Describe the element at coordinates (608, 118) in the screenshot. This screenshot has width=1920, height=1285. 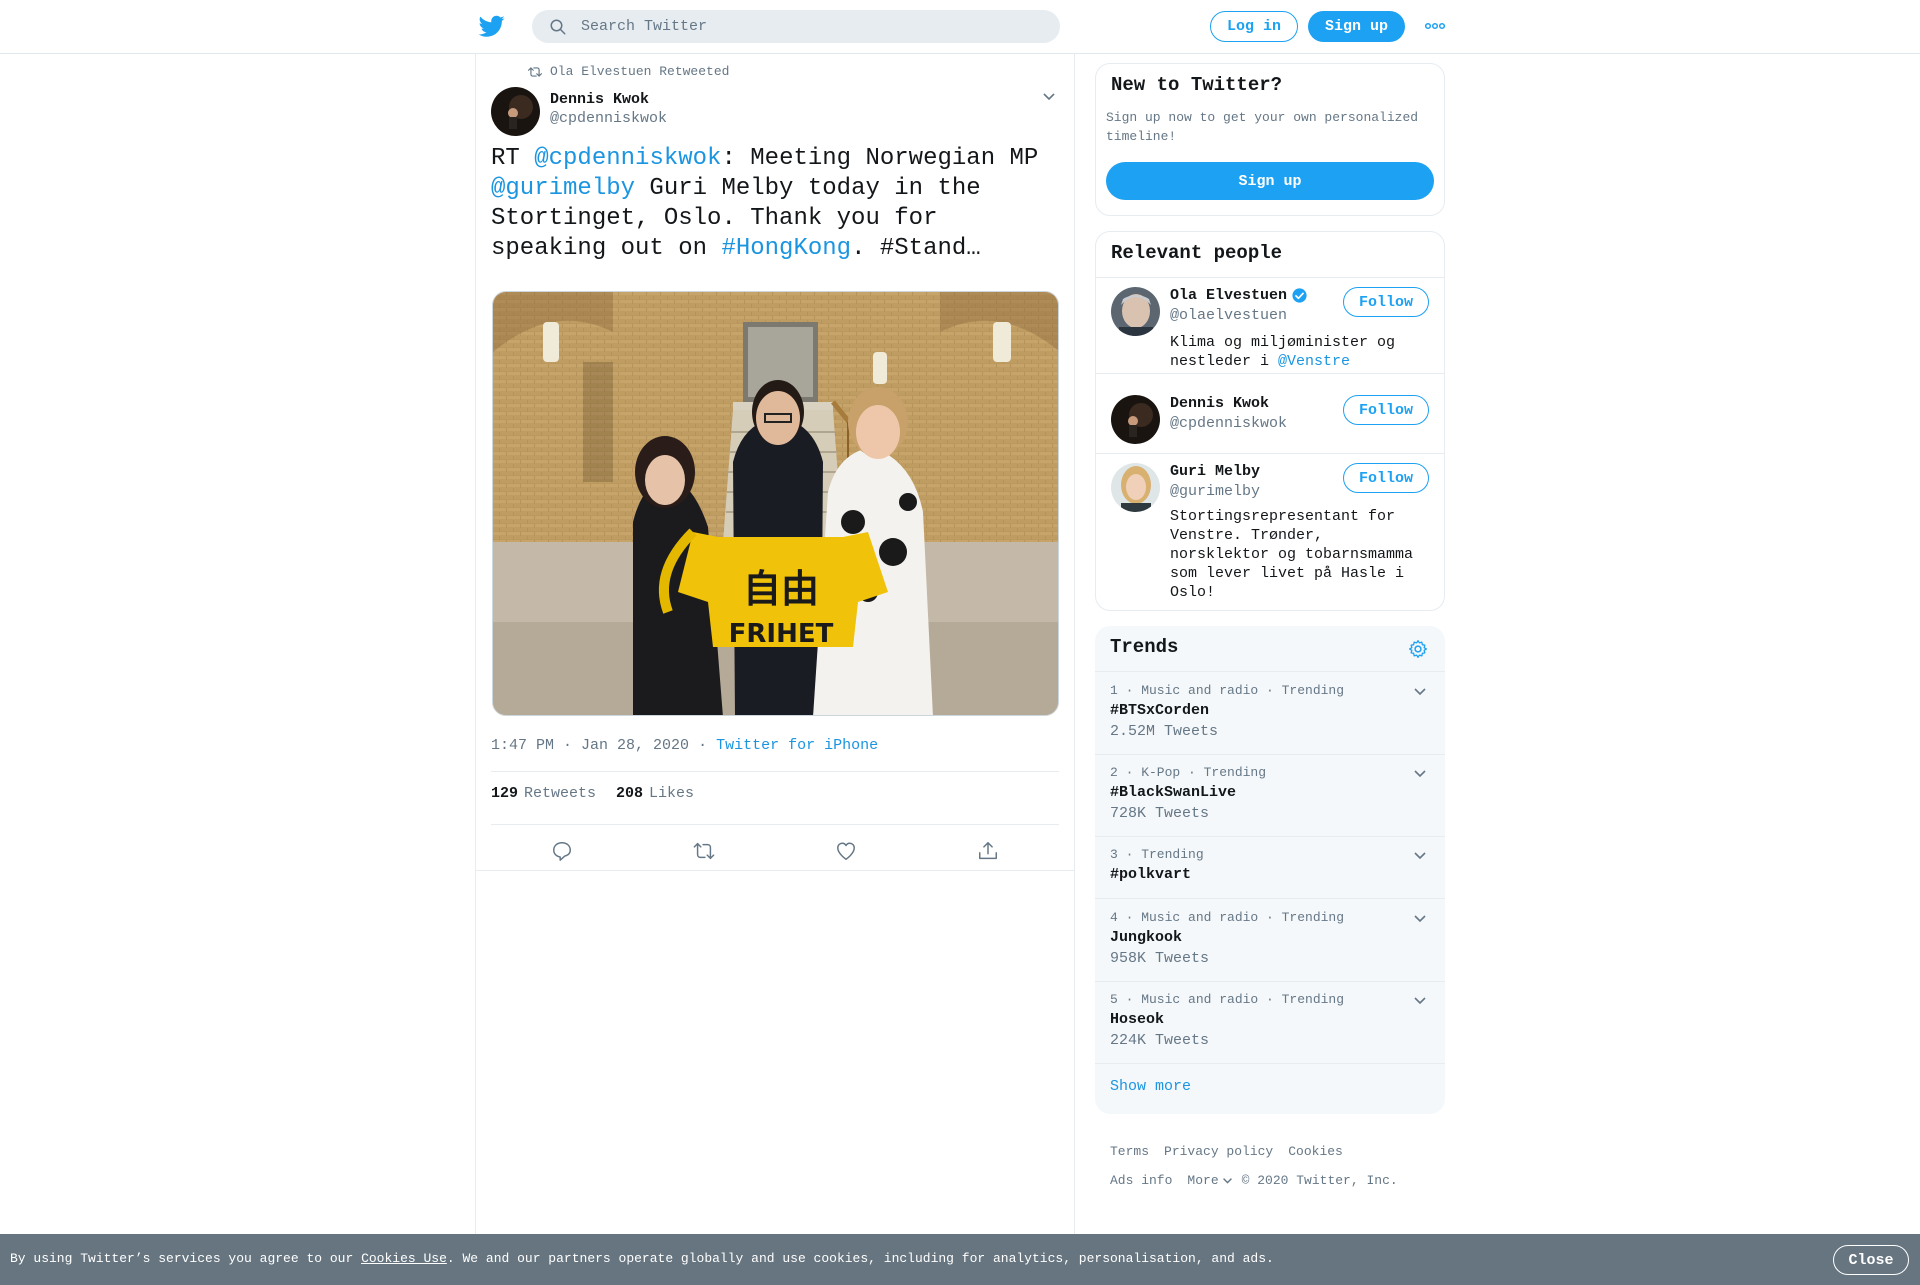
I see `author-handle: @cpdenniskwok` at that location.